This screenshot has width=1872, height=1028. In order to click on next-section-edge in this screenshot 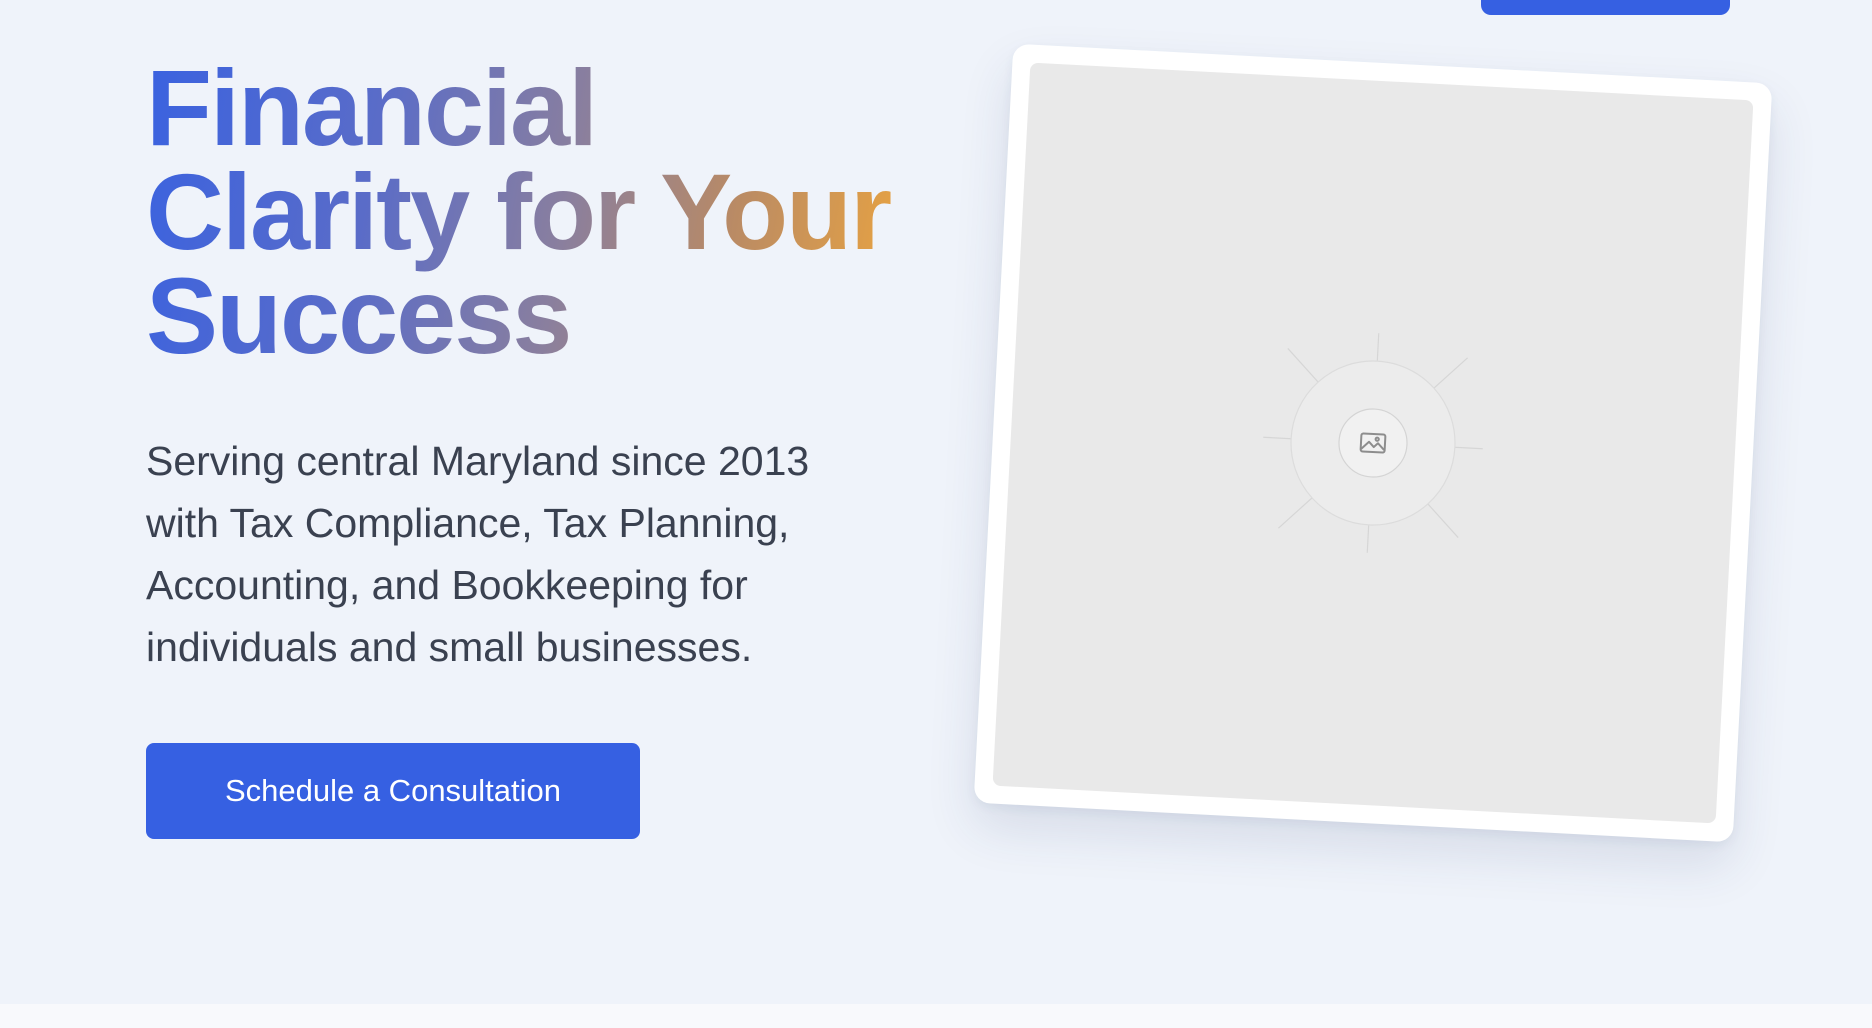, I will do `click(936, 1016)`.